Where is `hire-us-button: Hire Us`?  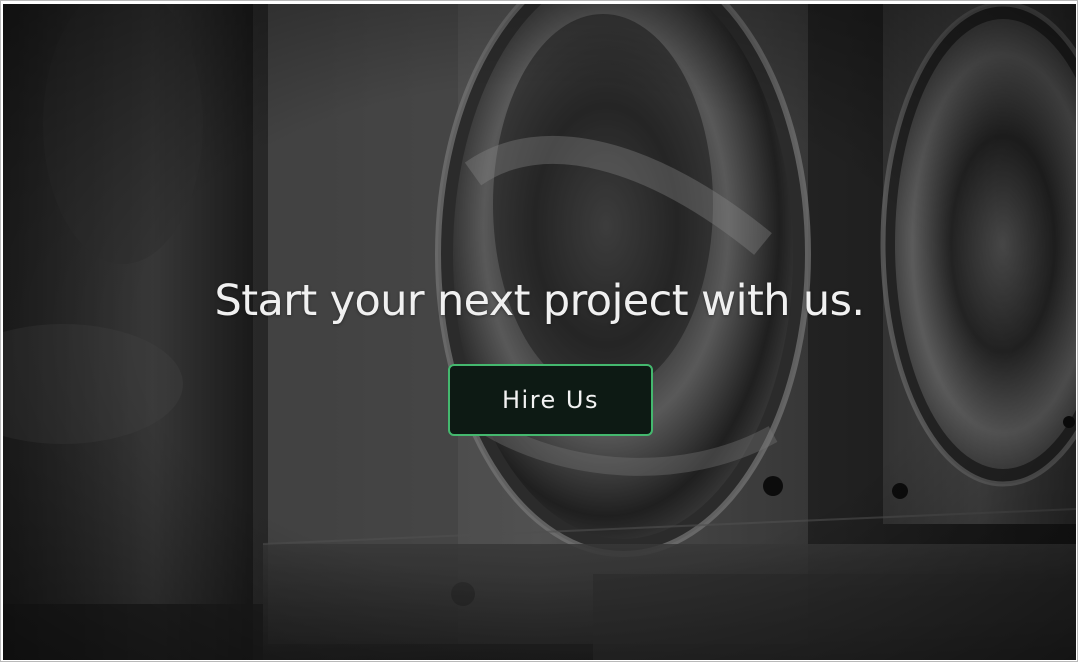
hire-us-button: Hire Us is located at coordinates (550, 400).